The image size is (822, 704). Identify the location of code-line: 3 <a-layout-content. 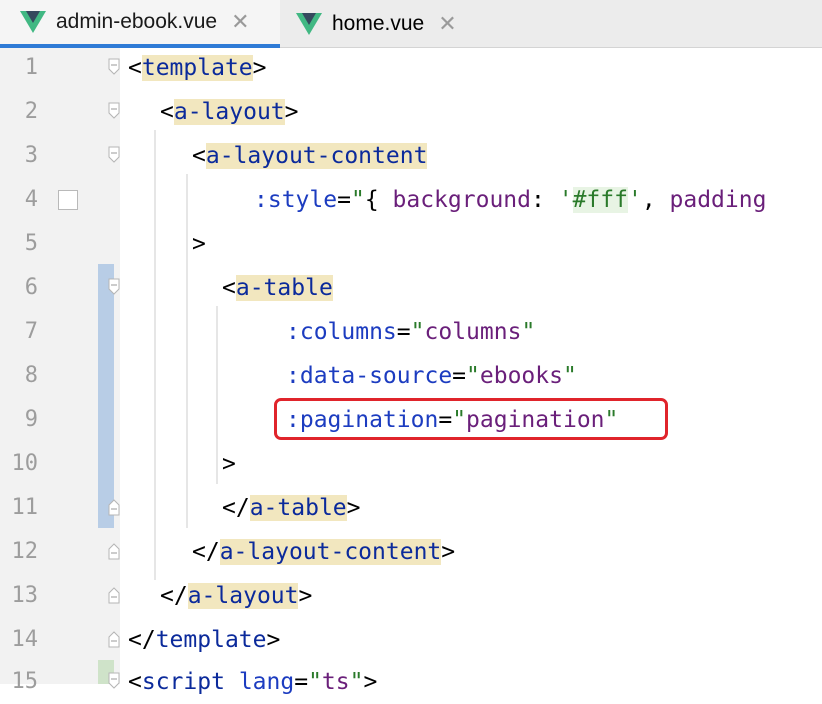
(411, 156).